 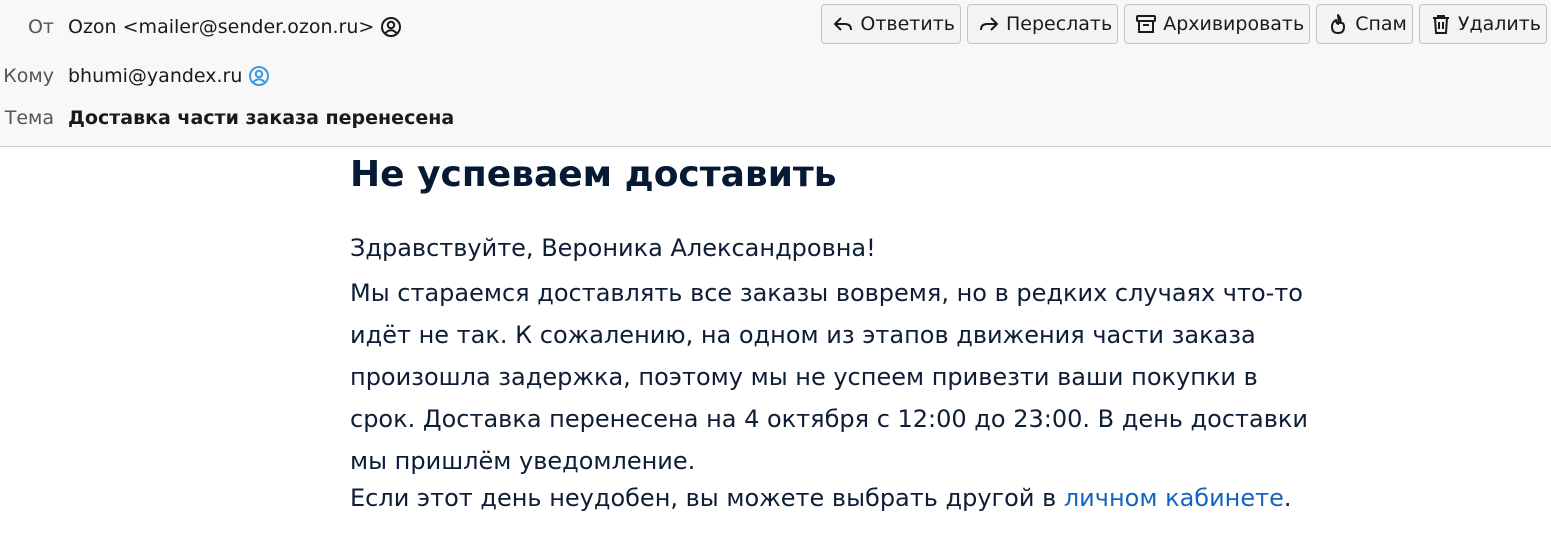 What do you see at coordinates (907, 24) in the screenshot?
I see `reply-label: Ответить` at bounding box center [907, 24].